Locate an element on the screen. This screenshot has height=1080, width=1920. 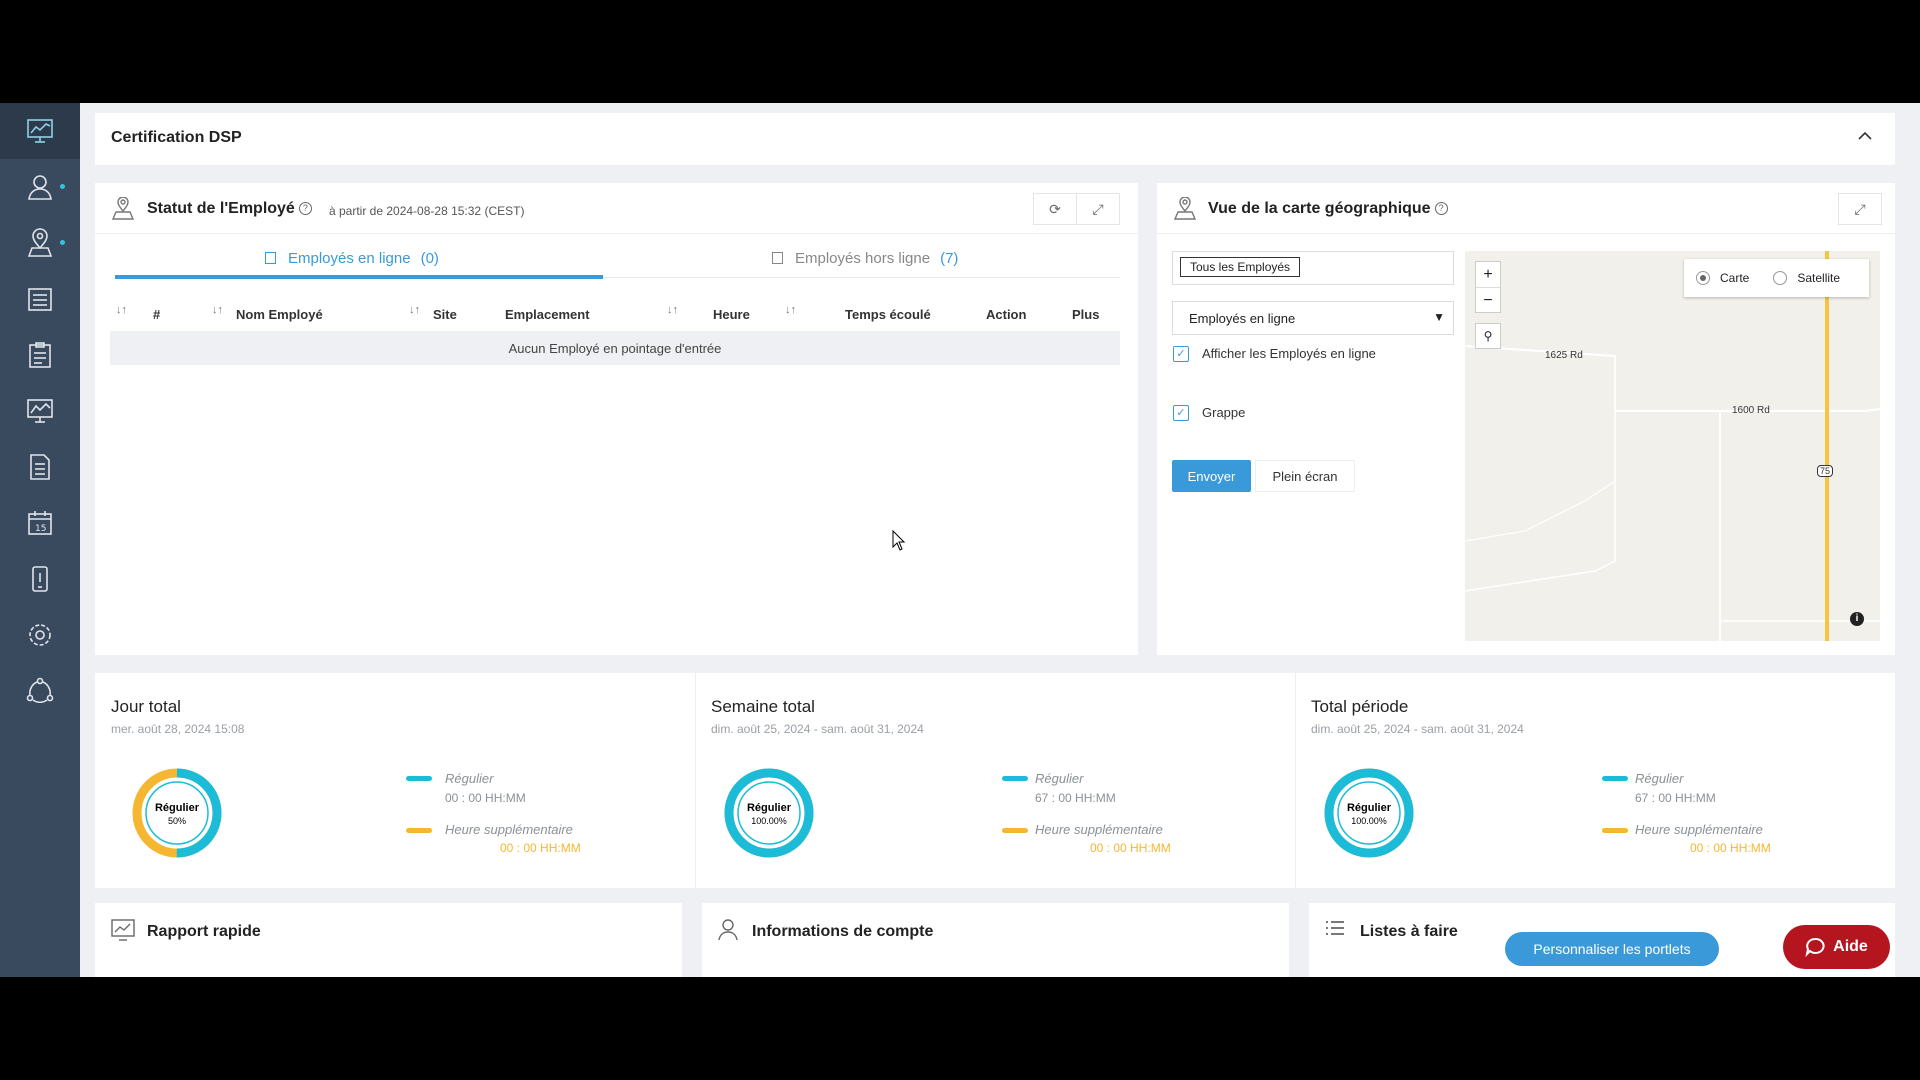
cluster-label: Grappe is located at coordinates (1224, 412).